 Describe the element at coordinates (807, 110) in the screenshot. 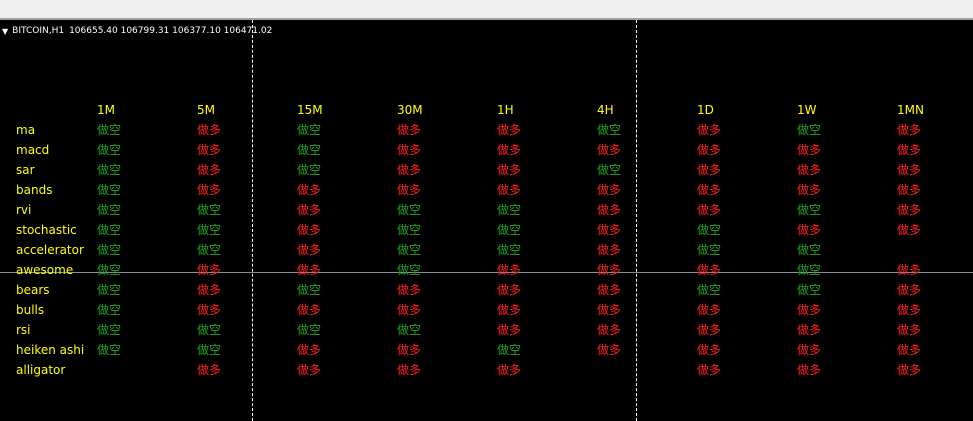

I see `timeframe-header: 1W` at that location.